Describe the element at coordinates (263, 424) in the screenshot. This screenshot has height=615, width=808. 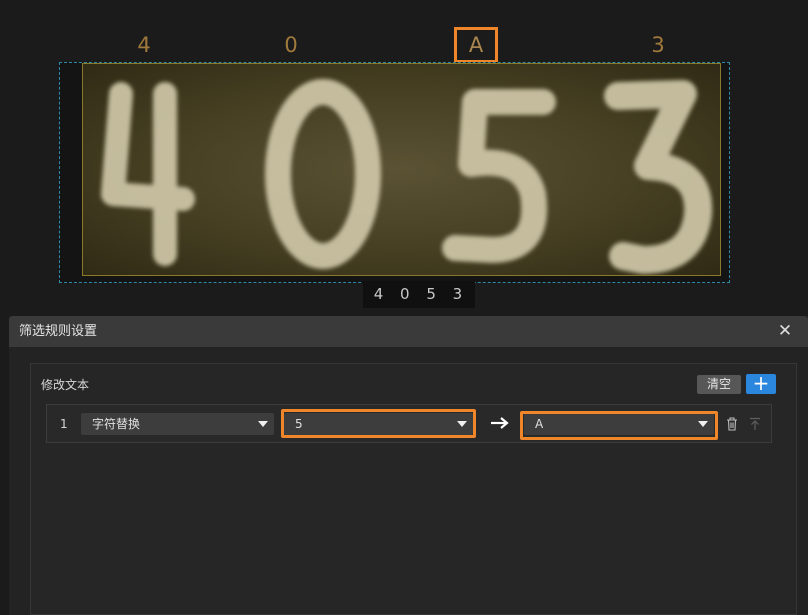
I see `chevron-down-icon` at that location.